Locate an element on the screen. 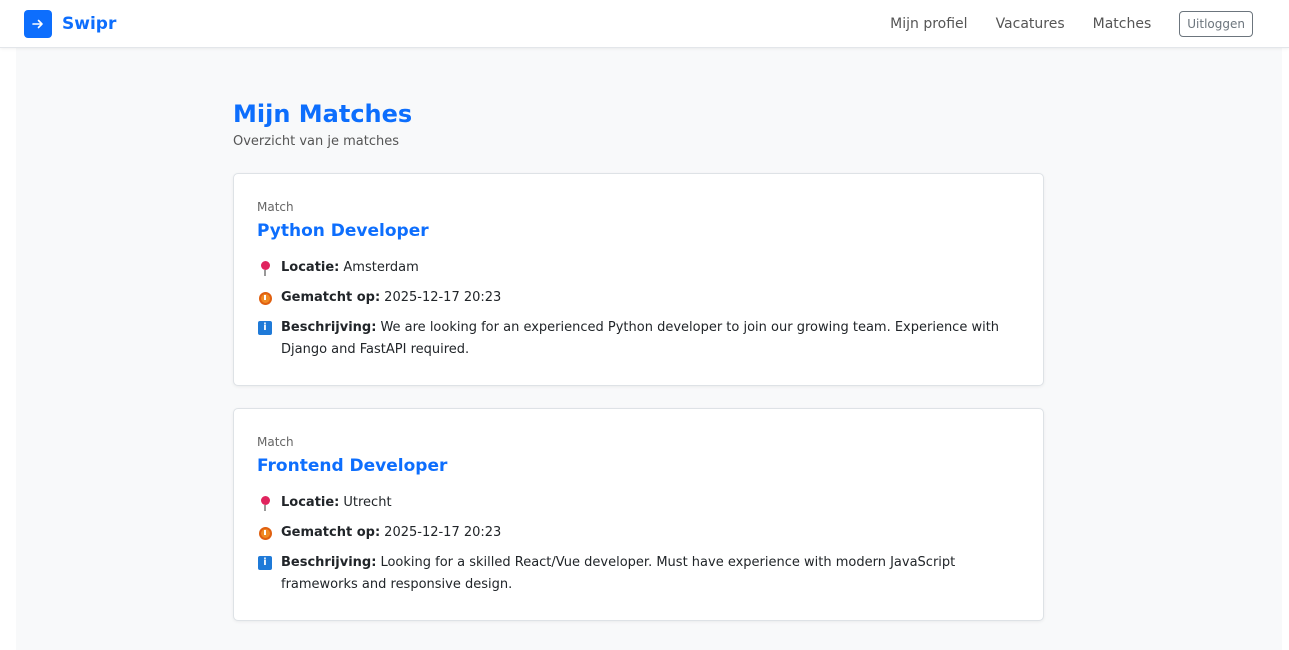 Image resolution: width=1289 pixels, height=650 pixels. nav-link-vacatures: Vacatures is located at coordinates (1030, 24).